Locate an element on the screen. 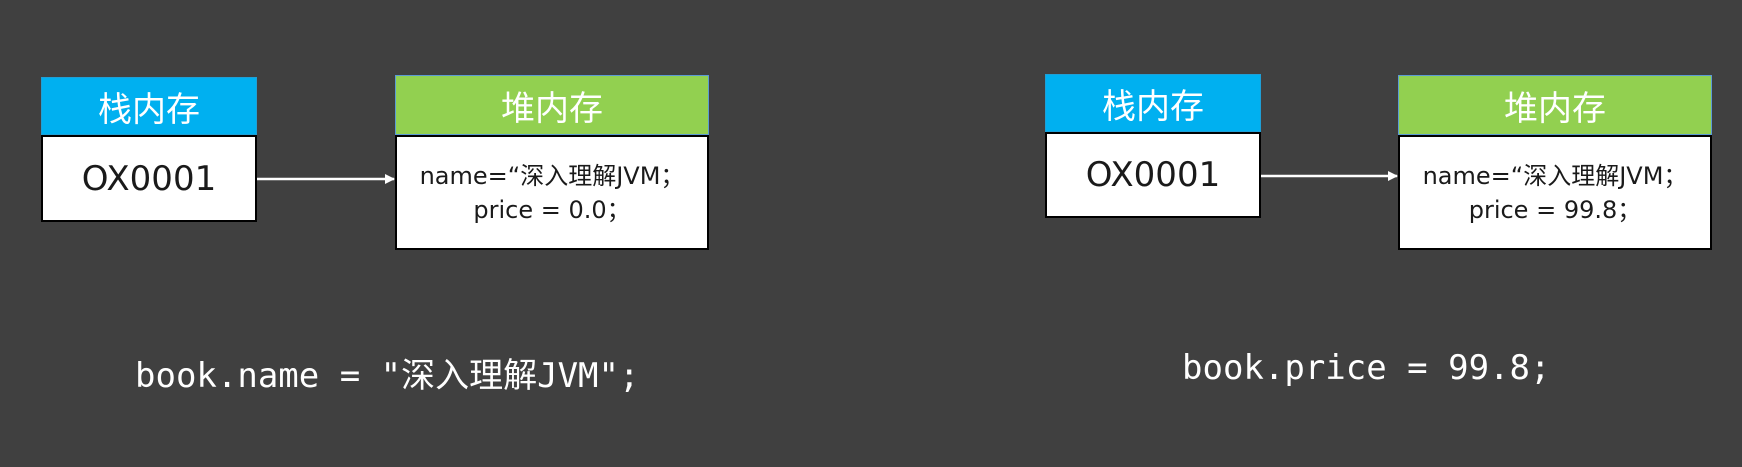  right-stack-address: OX0001 is located at coordinates (1153, 175).